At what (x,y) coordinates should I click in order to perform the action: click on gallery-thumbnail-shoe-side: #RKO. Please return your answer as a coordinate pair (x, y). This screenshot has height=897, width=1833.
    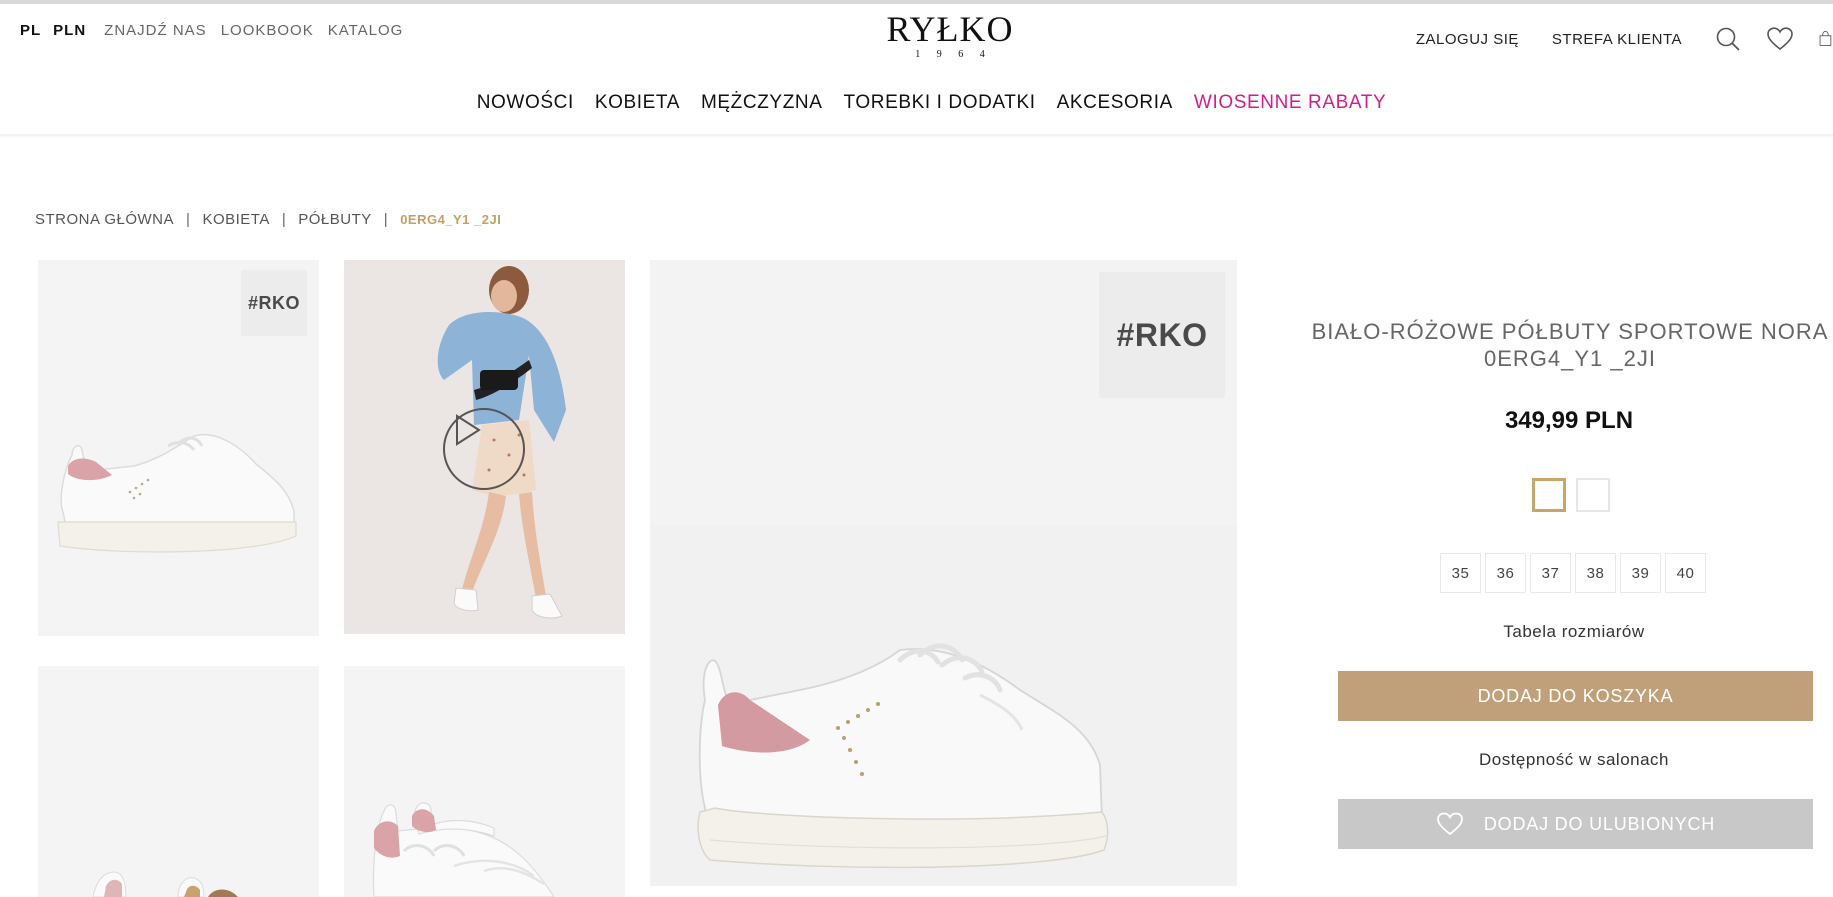
    Looking at the image, I should click on (178, 448).